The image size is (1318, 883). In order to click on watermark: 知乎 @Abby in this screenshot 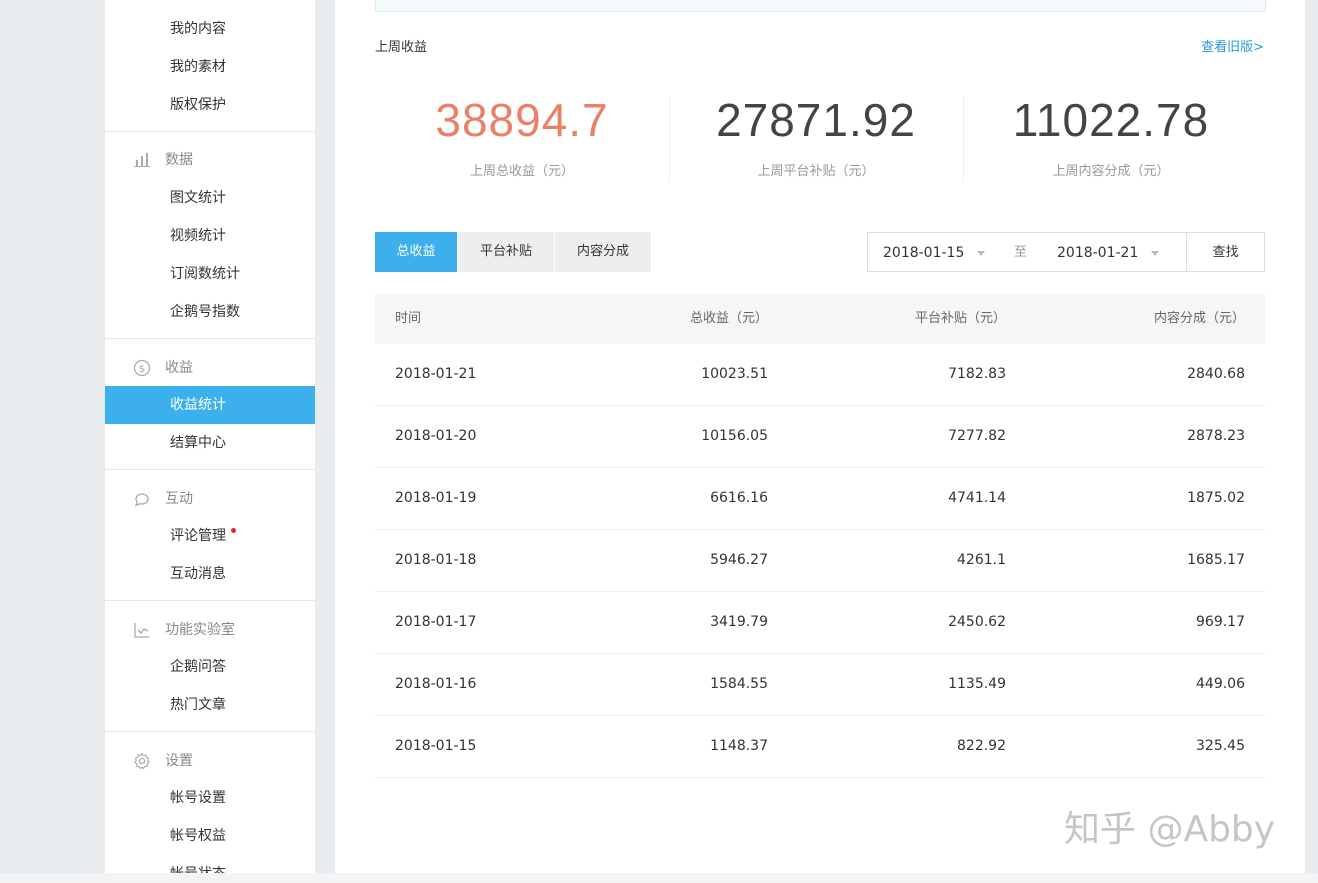, I will do `click(1170, 829)`.